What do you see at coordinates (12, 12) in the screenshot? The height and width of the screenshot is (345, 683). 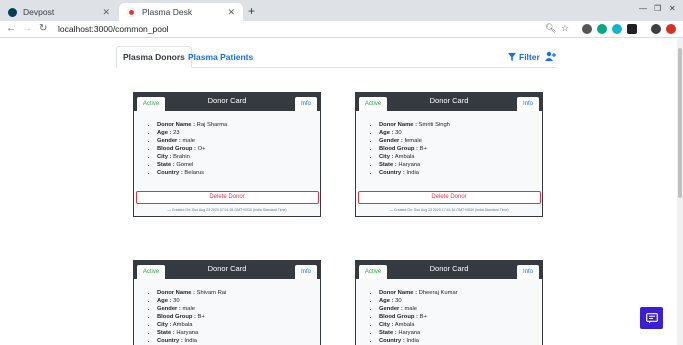 I see `devpost-favicon-icon` at bounding box center [12, 12].